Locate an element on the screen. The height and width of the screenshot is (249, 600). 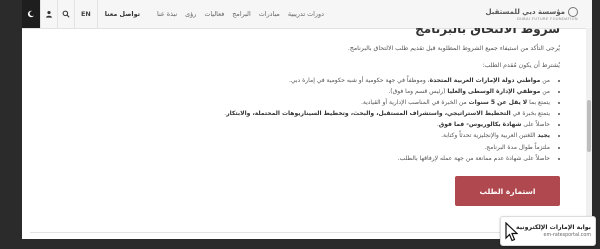
watermark-english: em-ratesportal.com is located at coordinates (567, 235).